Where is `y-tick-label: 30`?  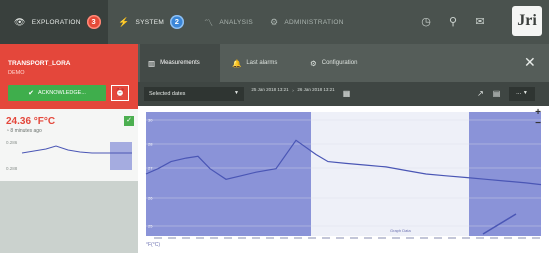 y-tick-label: 30 is located at coordinates (150, 120).